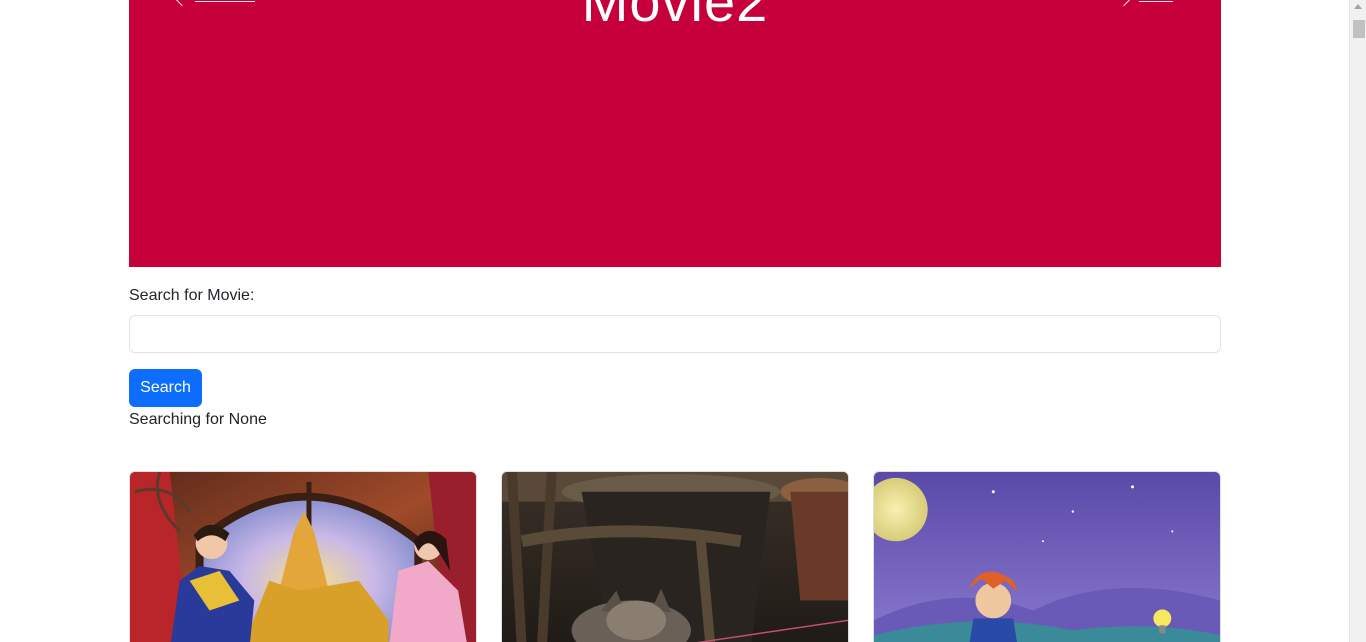  Describe the element at coordinates (675, 334) in the screenshot. I see `search-input` at that location.